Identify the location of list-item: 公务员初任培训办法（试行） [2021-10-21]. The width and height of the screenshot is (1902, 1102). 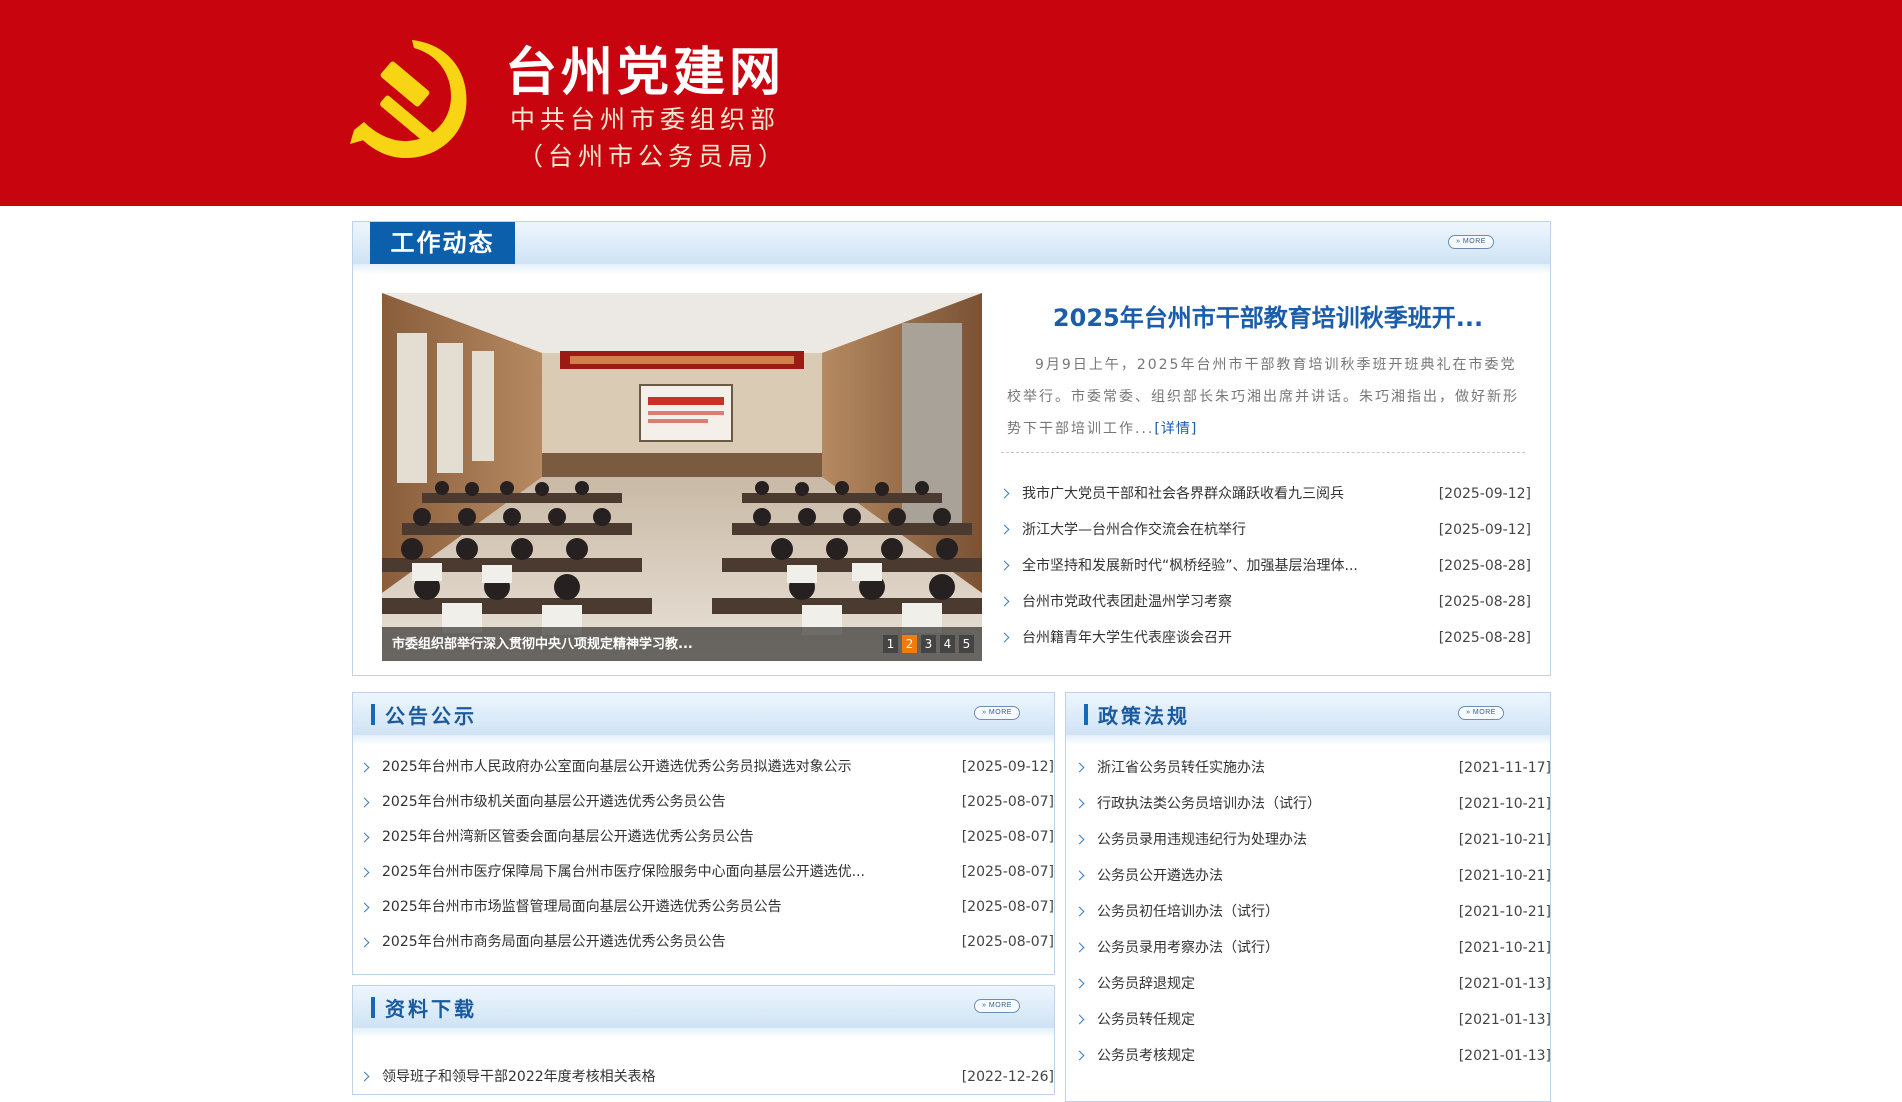
(1312, 912).